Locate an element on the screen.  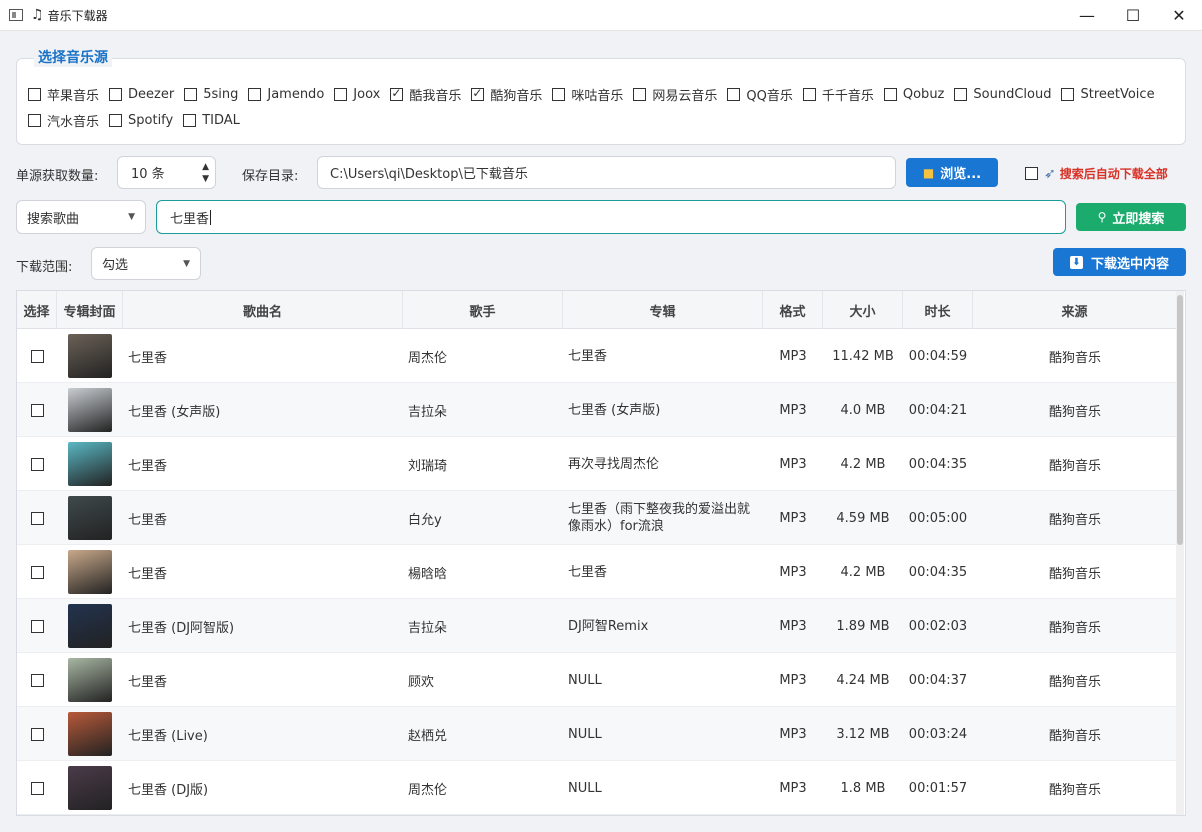
source-name: 酷狗音乐 is located at coordinates (1074, 412).